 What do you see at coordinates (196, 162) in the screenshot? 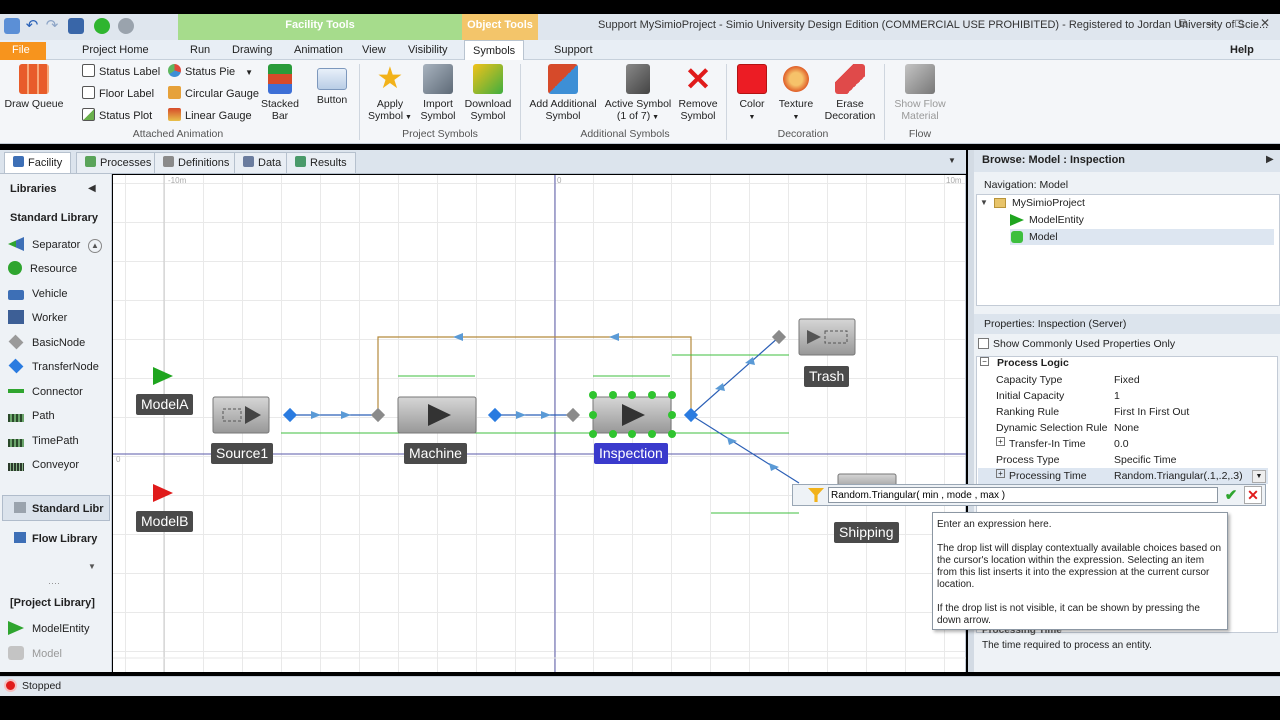
I see `tab-definitions: Definitions` at bounding box center [196, 162].